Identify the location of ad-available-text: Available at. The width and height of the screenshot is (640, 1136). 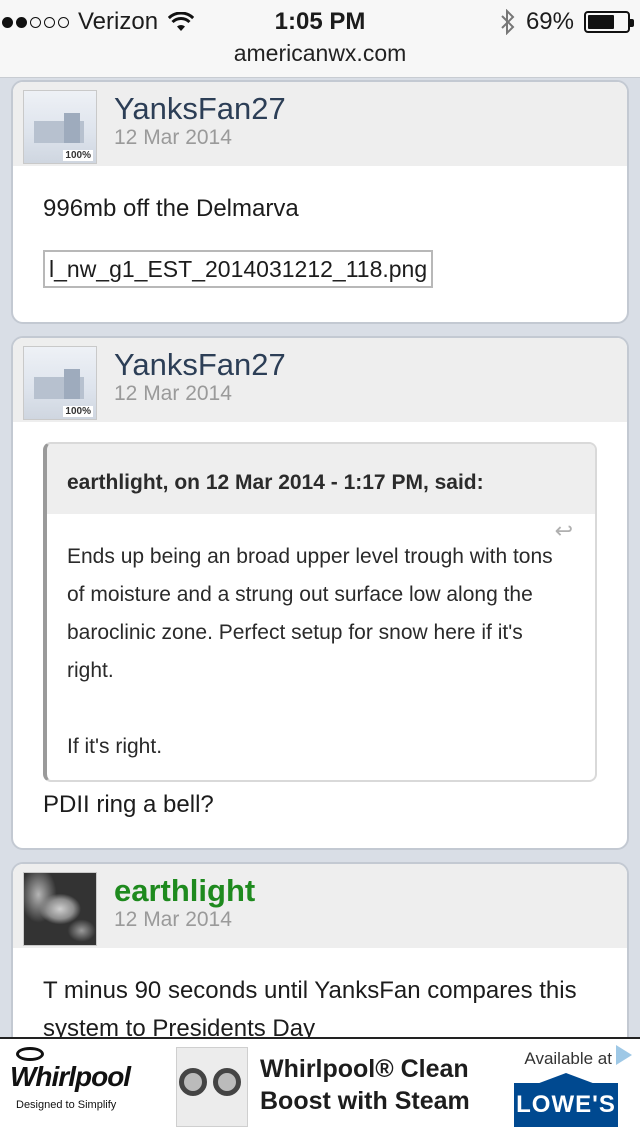
(568, 1058).